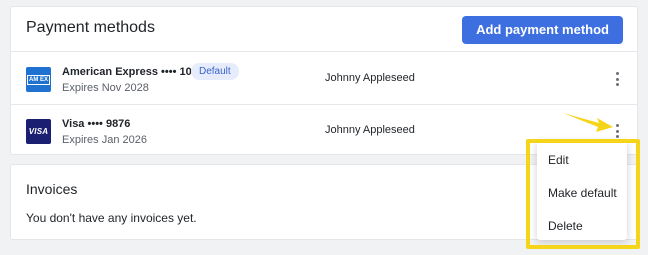 The image size is (648, 255). I want to click on amex-logo-icon: AM EX, so click(38, 79).